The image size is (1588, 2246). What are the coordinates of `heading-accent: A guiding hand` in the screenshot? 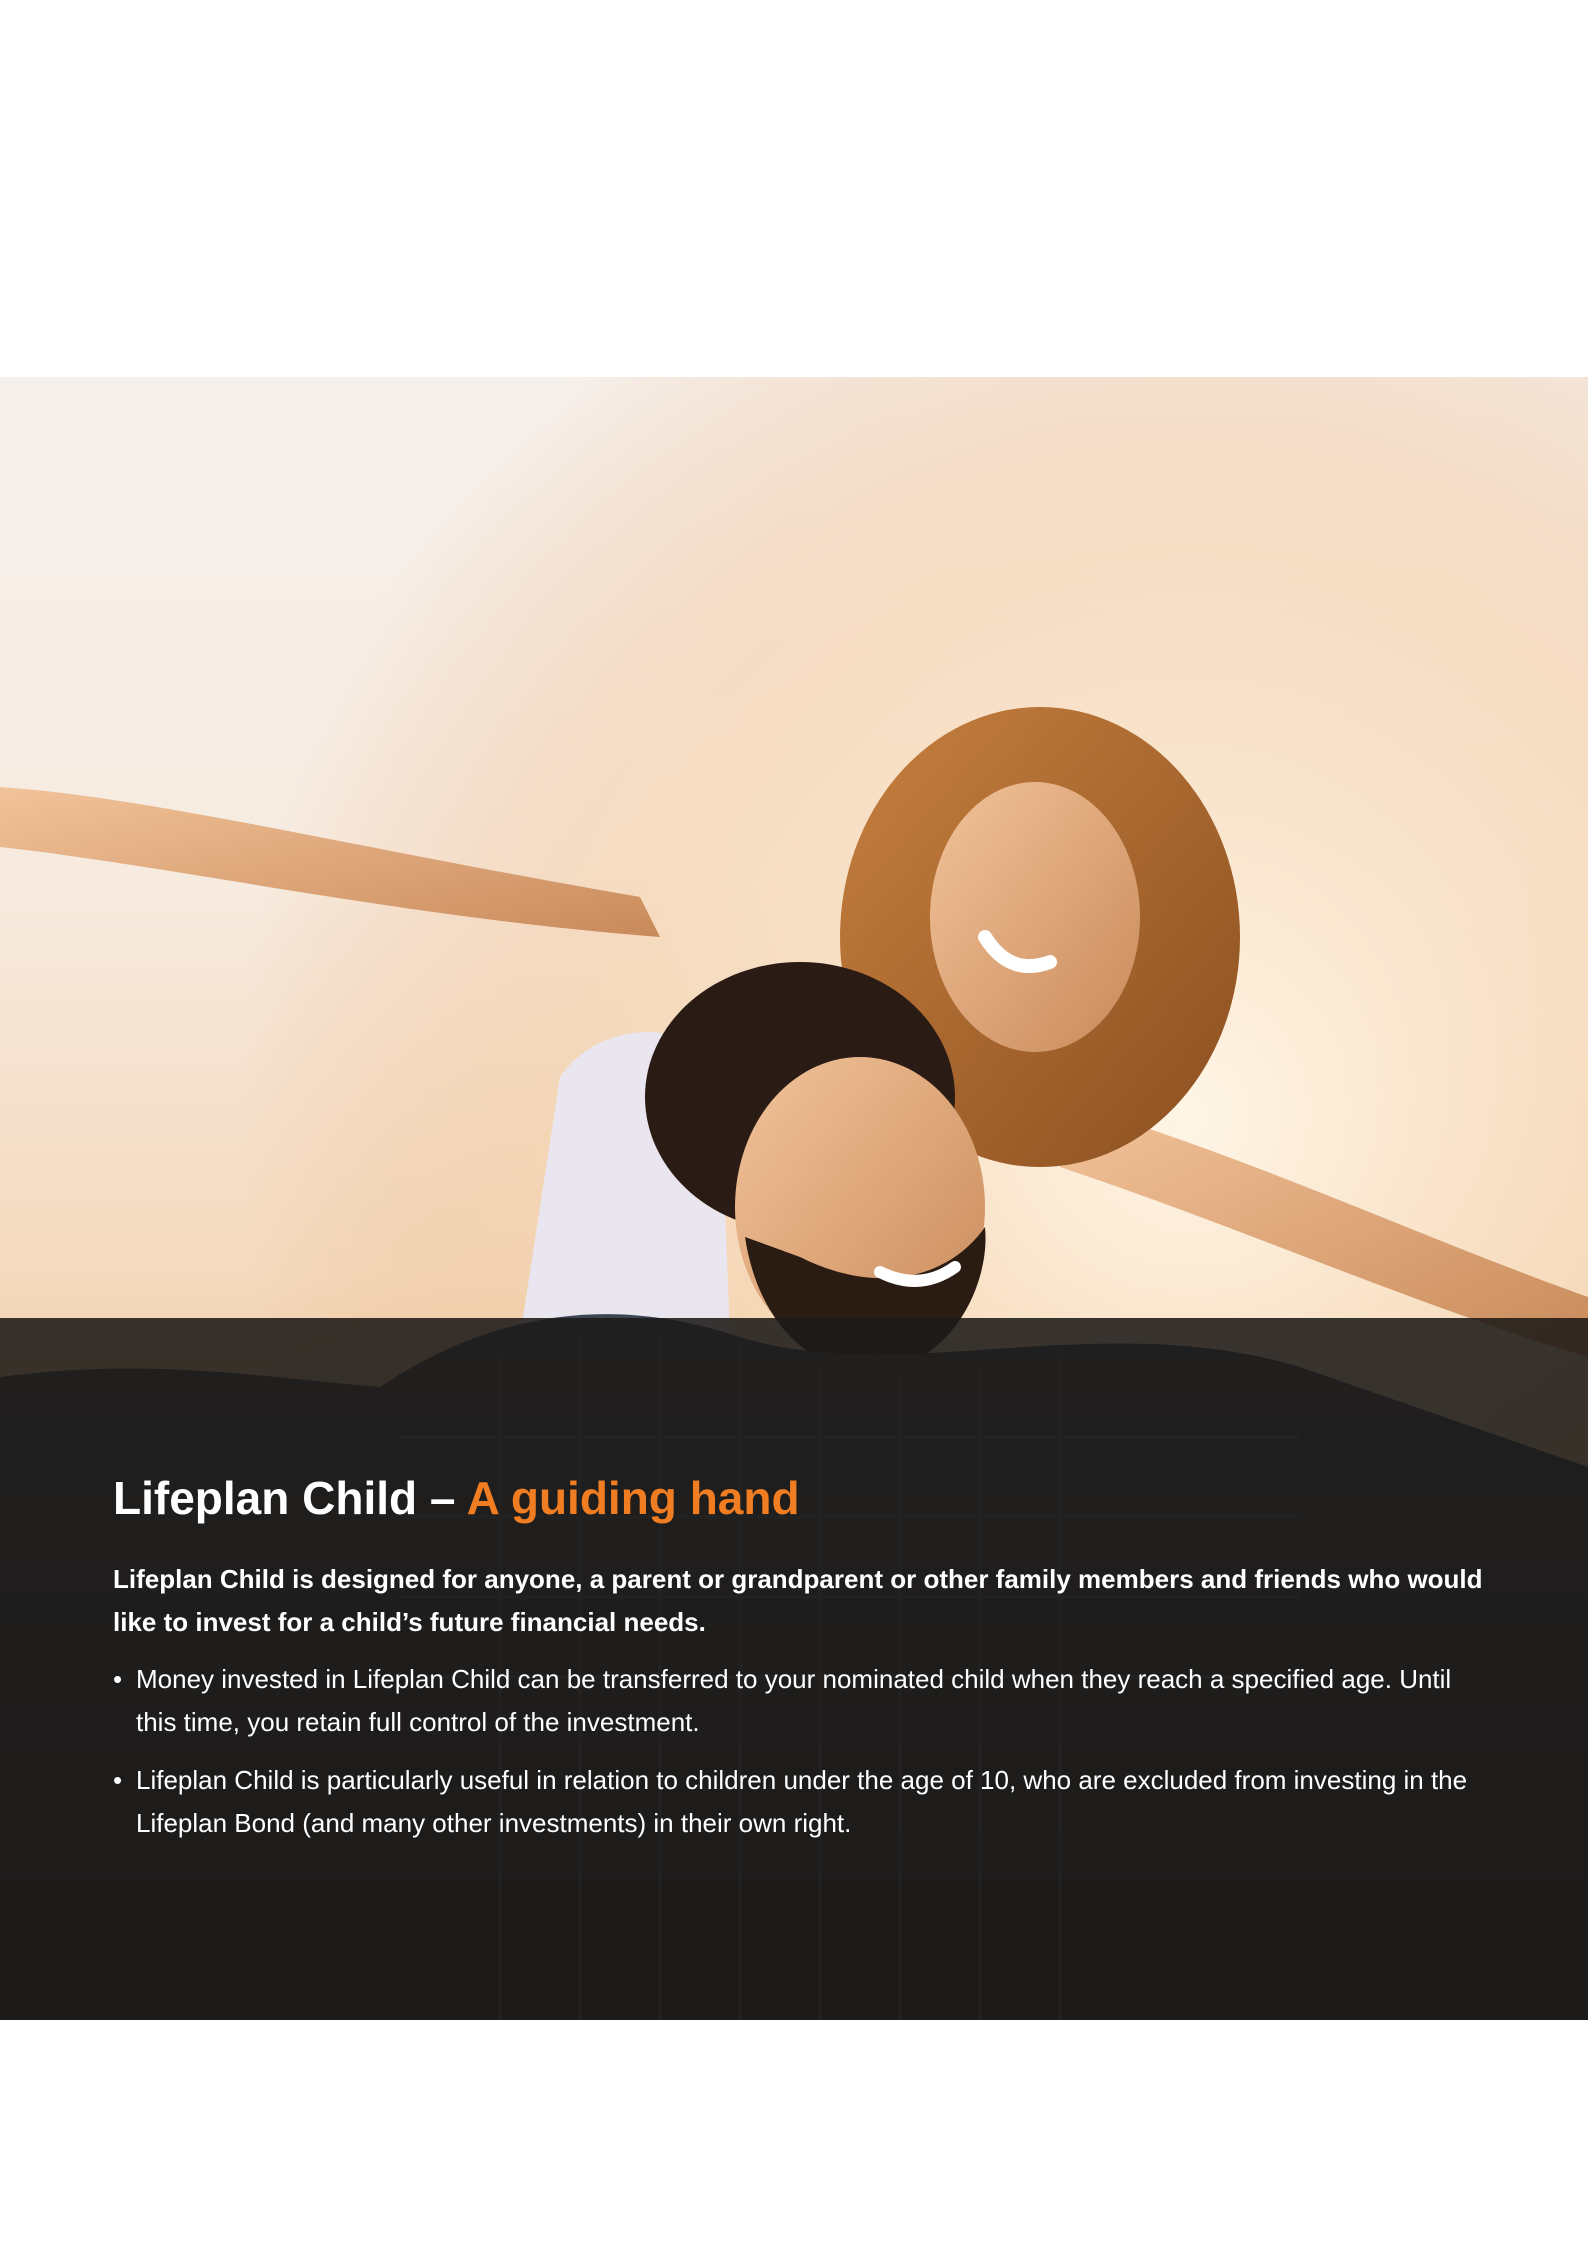 It's located at (633, 1498).